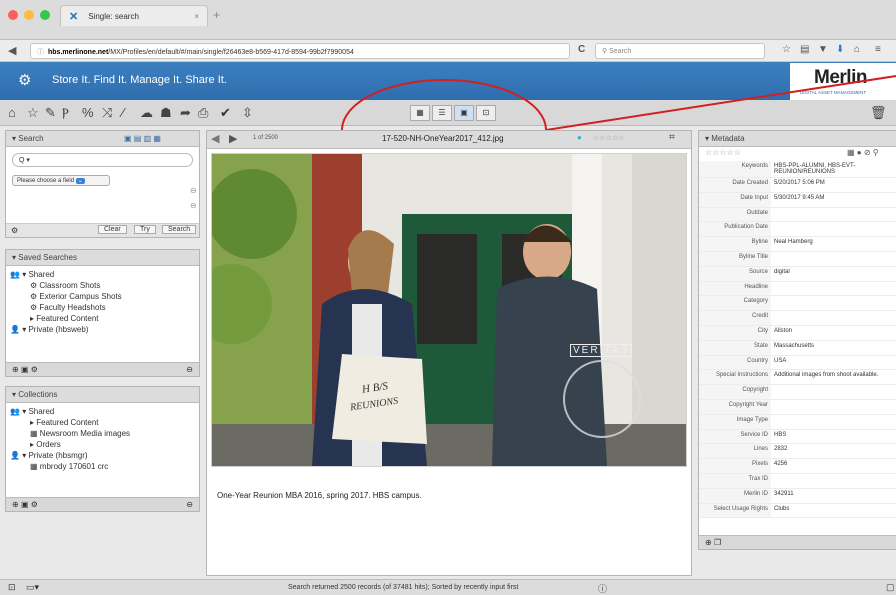 The width and height of the screenshot is (896, 595). What do you see at coordinates (102, 318) in the screenshot?
I see `saved-search-folder: ▸ Featured Content` at bounding box center [102, 318].